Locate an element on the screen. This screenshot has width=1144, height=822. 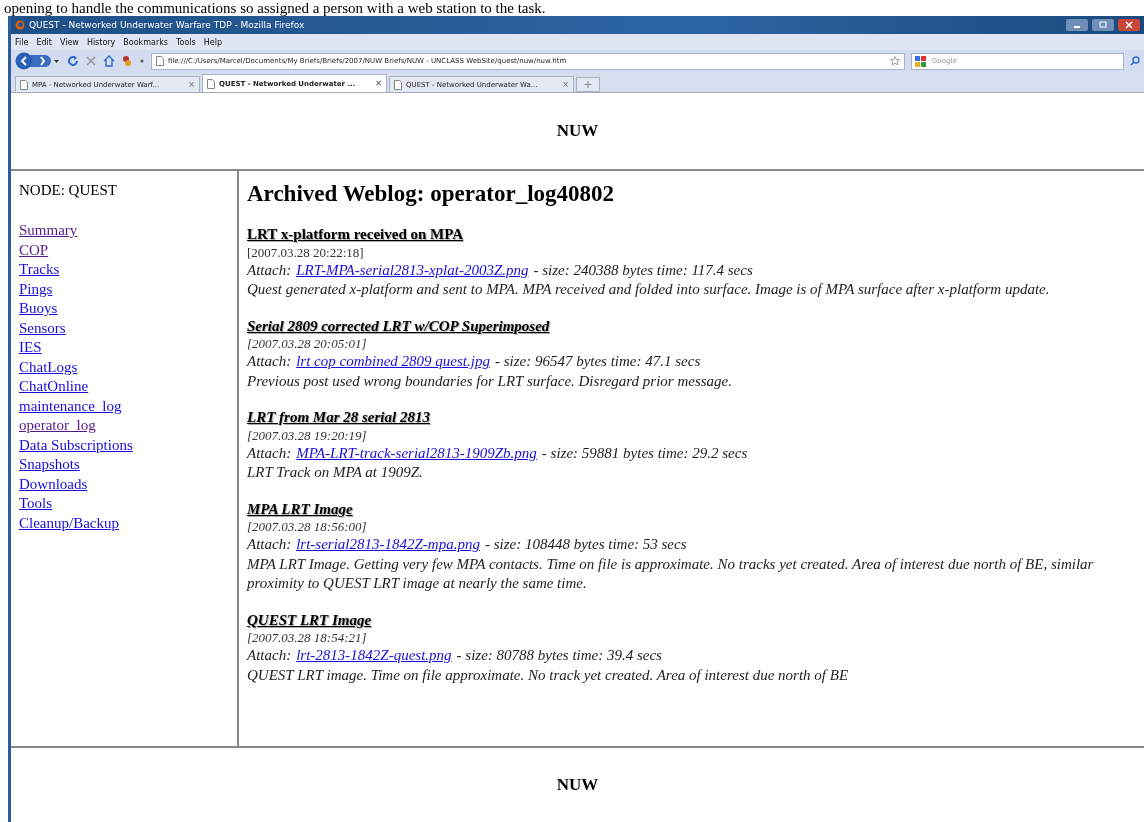
back-forward-icon is located at coordinates (38, 61).